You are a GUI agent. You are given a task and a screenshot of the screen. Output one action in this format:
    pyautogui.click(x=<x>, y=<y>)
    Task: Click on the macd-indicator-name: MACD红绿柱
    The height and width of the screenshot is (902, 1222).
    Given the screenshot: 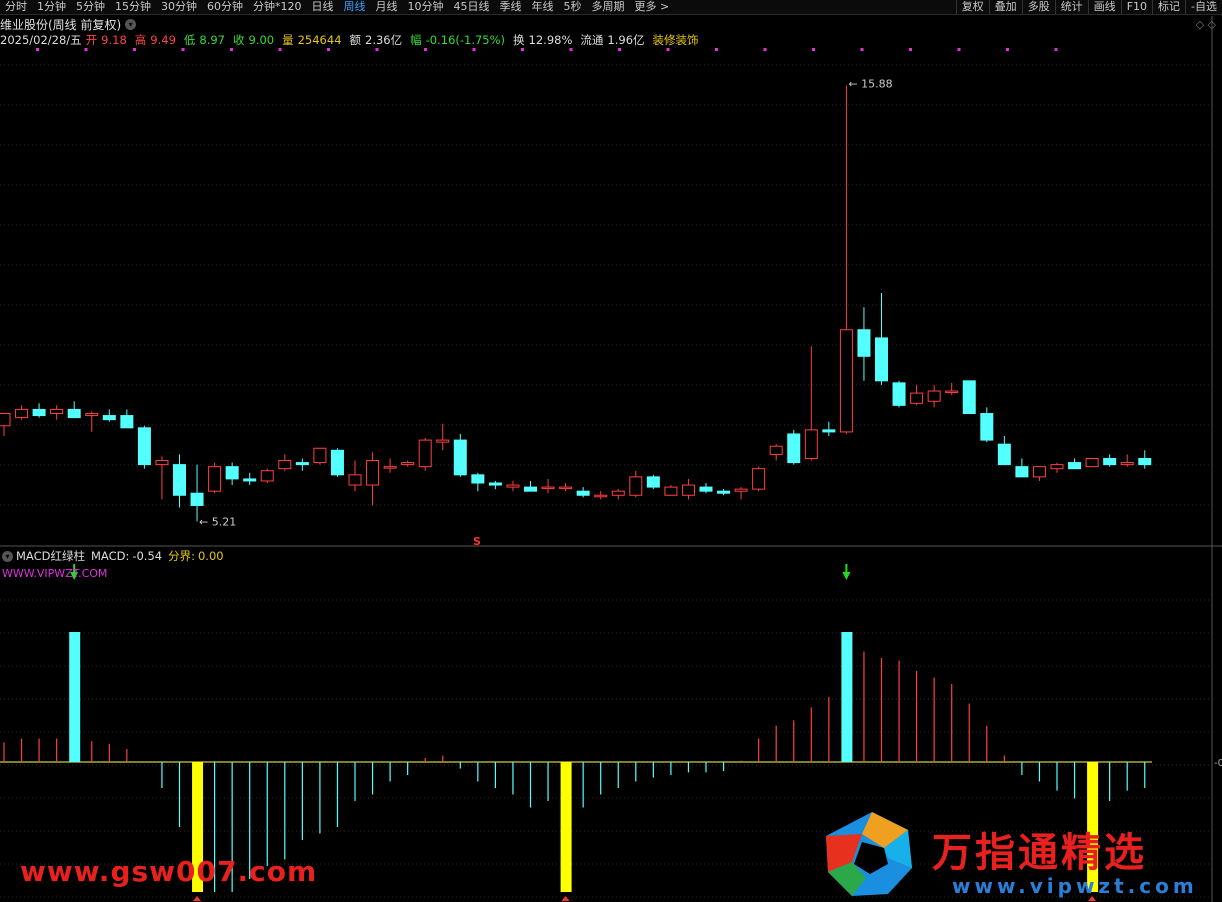 What is the action you would take?
    pyautogui.click(x=50, y=556)
    